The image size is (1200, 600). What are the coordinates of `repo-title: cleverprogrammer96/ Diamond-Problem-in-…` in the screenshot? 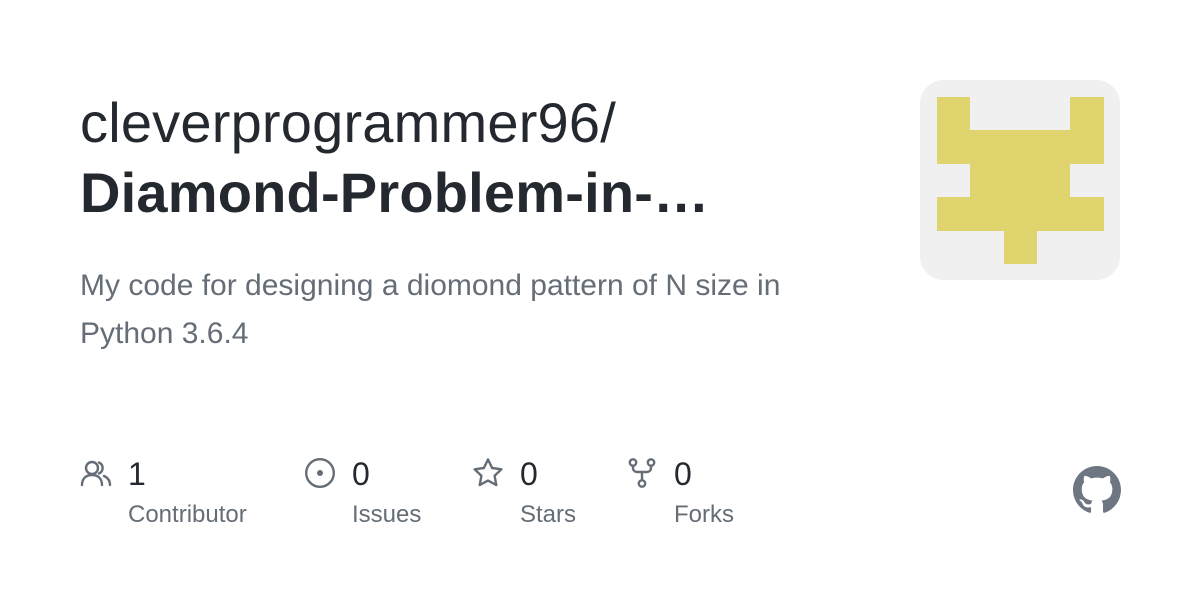 It's located at (460, 158).